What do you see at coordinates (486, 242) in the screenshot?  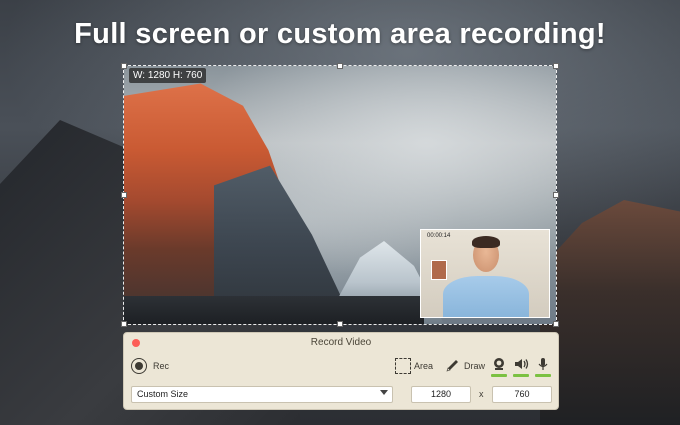 I see `person-hair` at bounding box center [486, 242].